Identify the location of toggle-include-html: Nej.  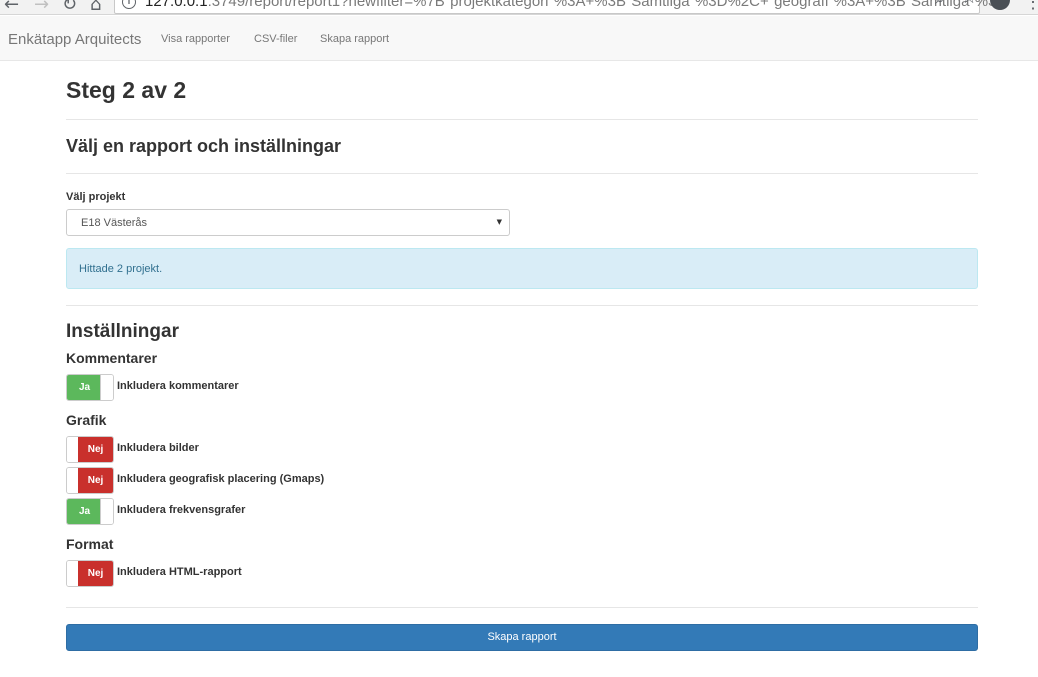
(90, 573).